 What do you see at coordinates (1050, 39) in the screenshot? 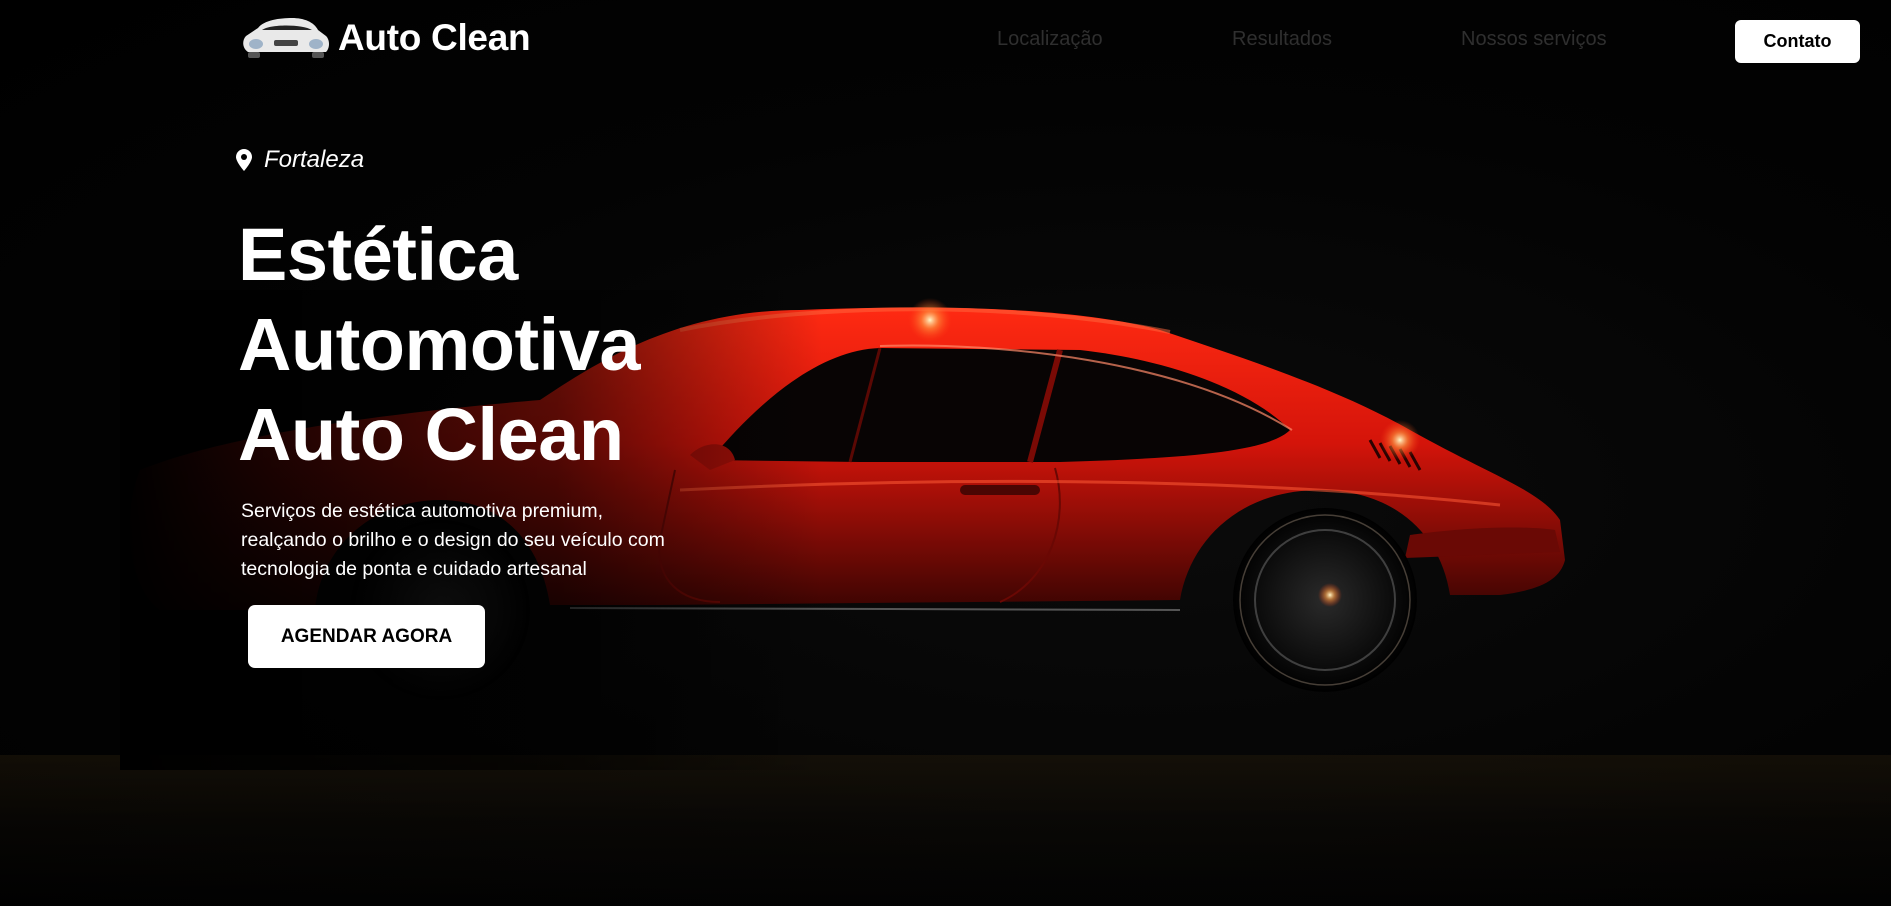
I see `nav-link-localizacao: Localização` at bounding box center [1050, 39].